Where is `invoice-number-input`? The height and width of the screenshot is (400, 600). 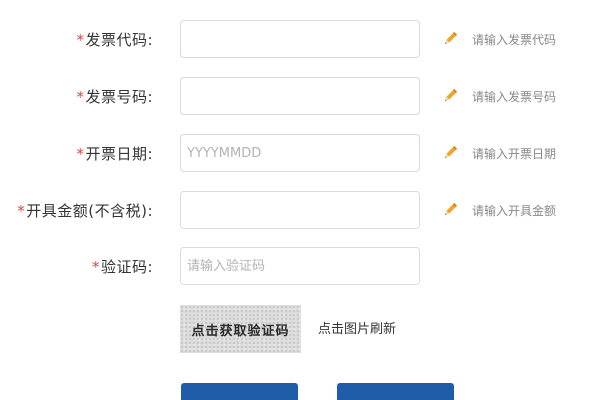
invoice-number-input is located at coordinates (300, 96).